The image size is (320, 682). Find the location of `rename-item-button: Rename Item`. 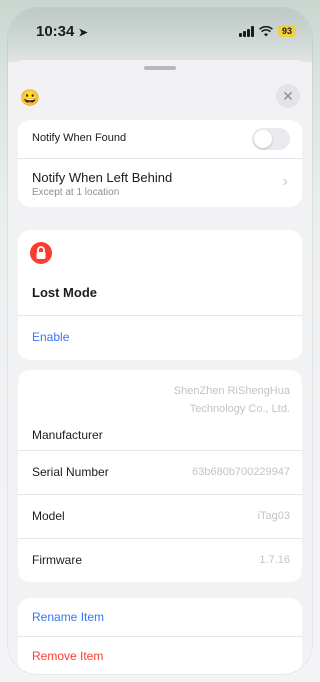

rename-item-button: Rename Item is located at coordinates (68, 617).